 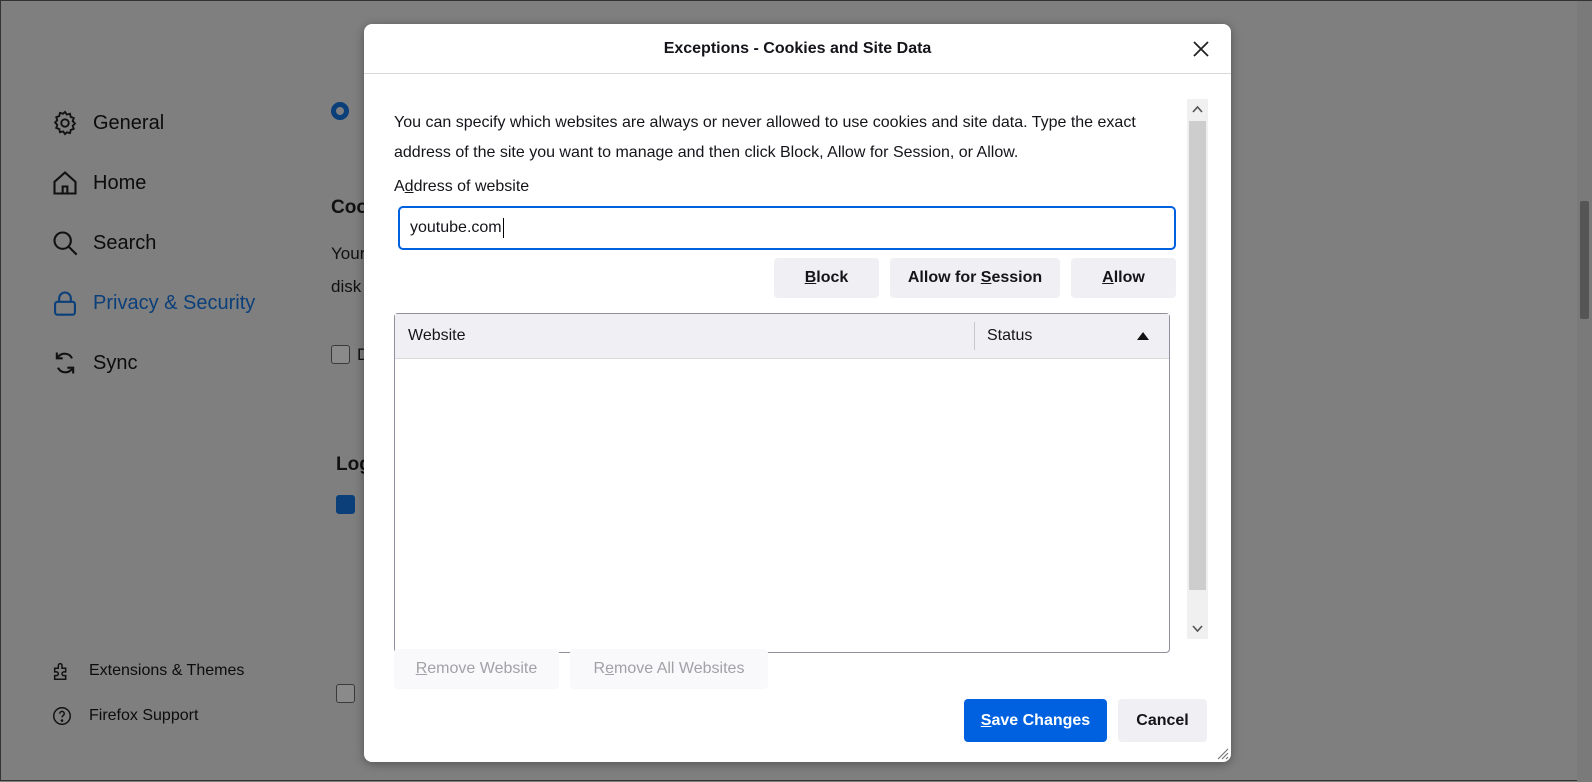 What do you see at coordinates (1197, 109) in the screenshot?
I see `scroll-up-icon` at bounding box center [1197, 109].